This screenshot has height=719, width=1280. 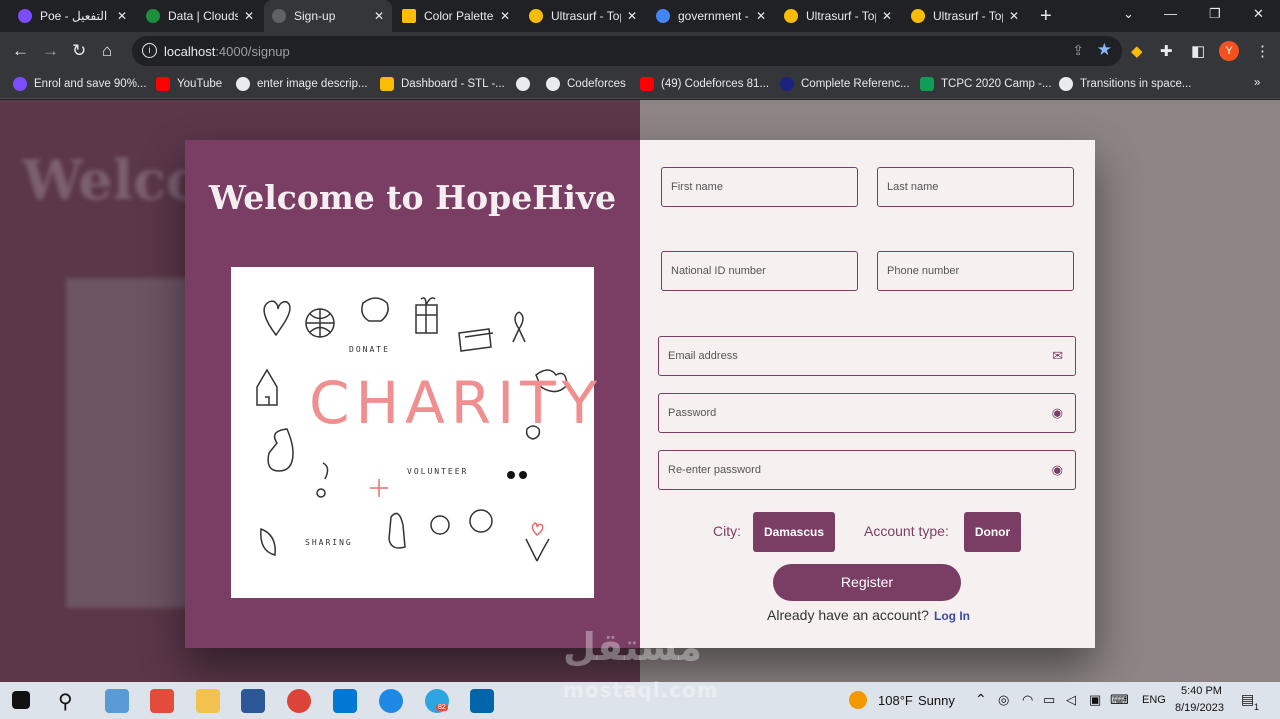 What do you see at coordinates (526, 84) in the screenshot?
I see `bookmark-item` at bounding box center [526, 84].